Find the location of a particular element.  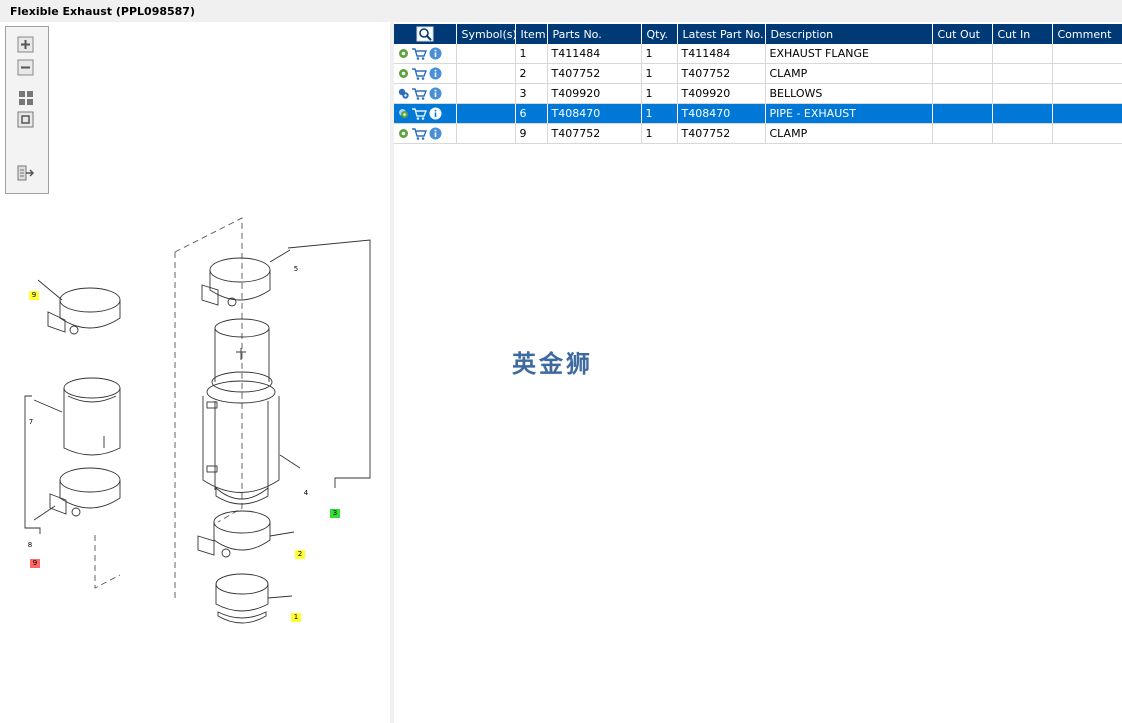

cell-part-no: T407752 is located at coordinates (594, 133).